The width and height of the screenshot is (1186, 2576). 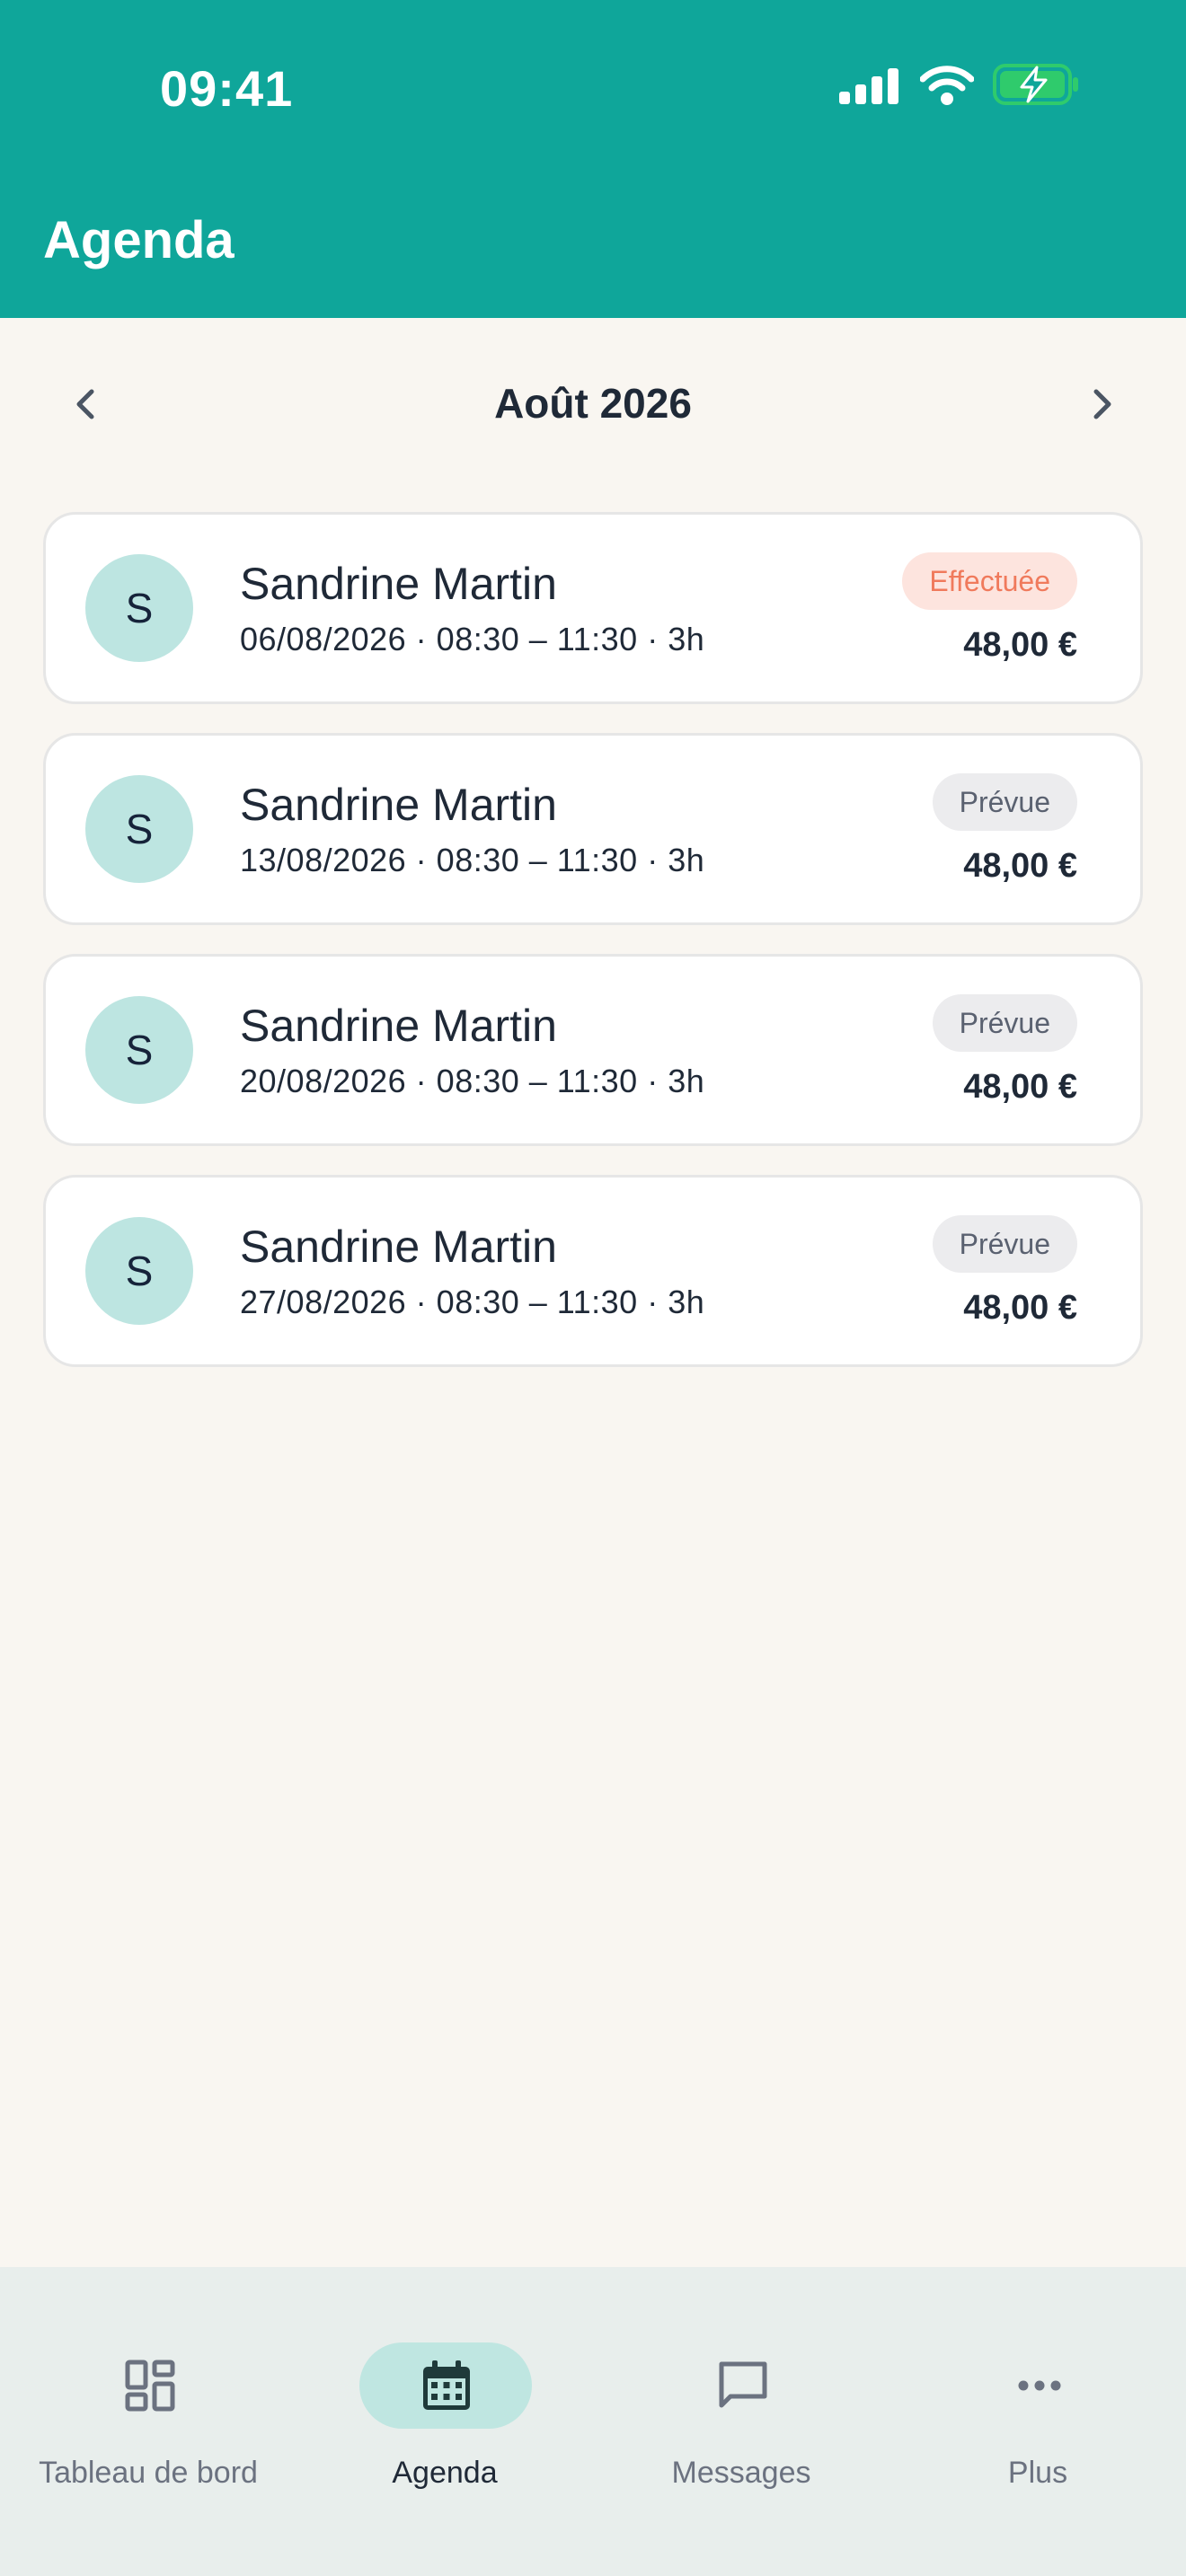 I want to click on chevron-right-icon, so click(x=1102, y=404).